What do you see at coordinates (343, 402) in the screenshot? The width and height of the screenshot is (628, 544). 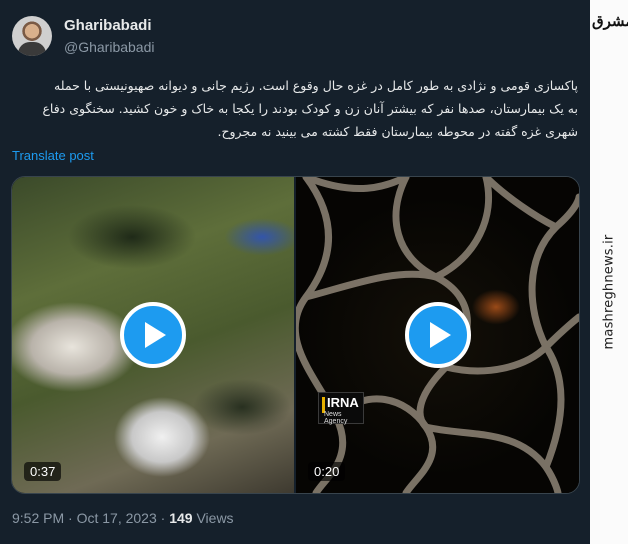 I see `irna-brand: IRNA` at bounding box center [343, 402].